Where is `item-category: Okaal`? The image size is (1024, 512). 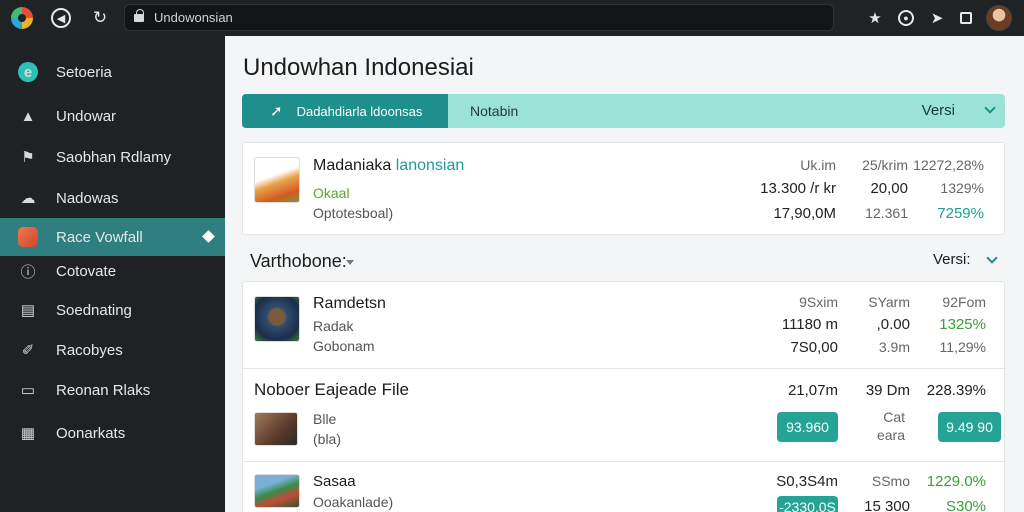 item-category: Okaal is located at coordinates (331, 193).